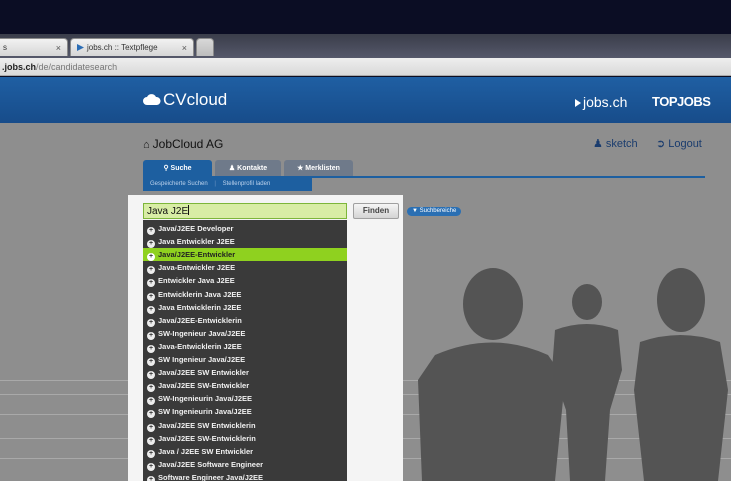  What do you see at coordinates (245, 281) in the screenshot?
I see `suggestion-item: + Entwickler Java J2EE` at bounding box center [245, 281].